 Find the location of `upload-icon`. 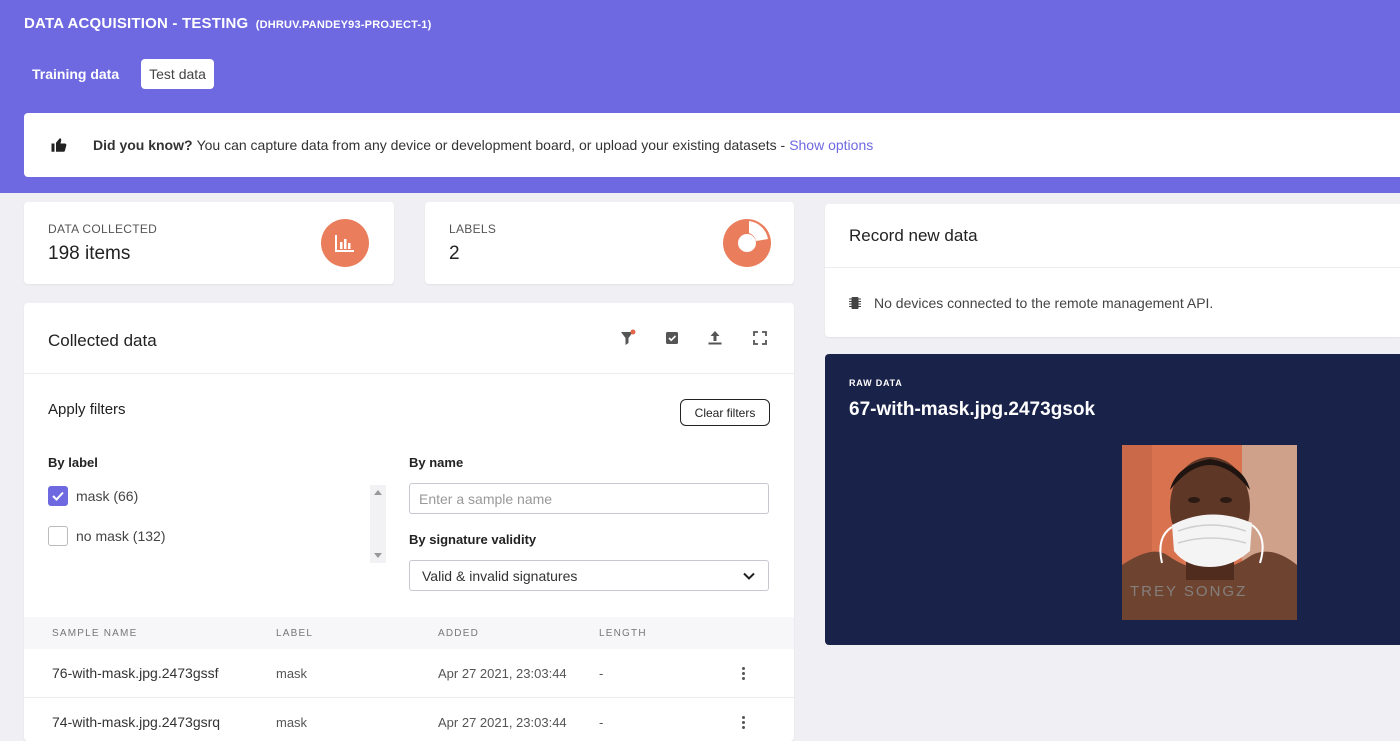

upload-icon is located at coordinates (715, 338).